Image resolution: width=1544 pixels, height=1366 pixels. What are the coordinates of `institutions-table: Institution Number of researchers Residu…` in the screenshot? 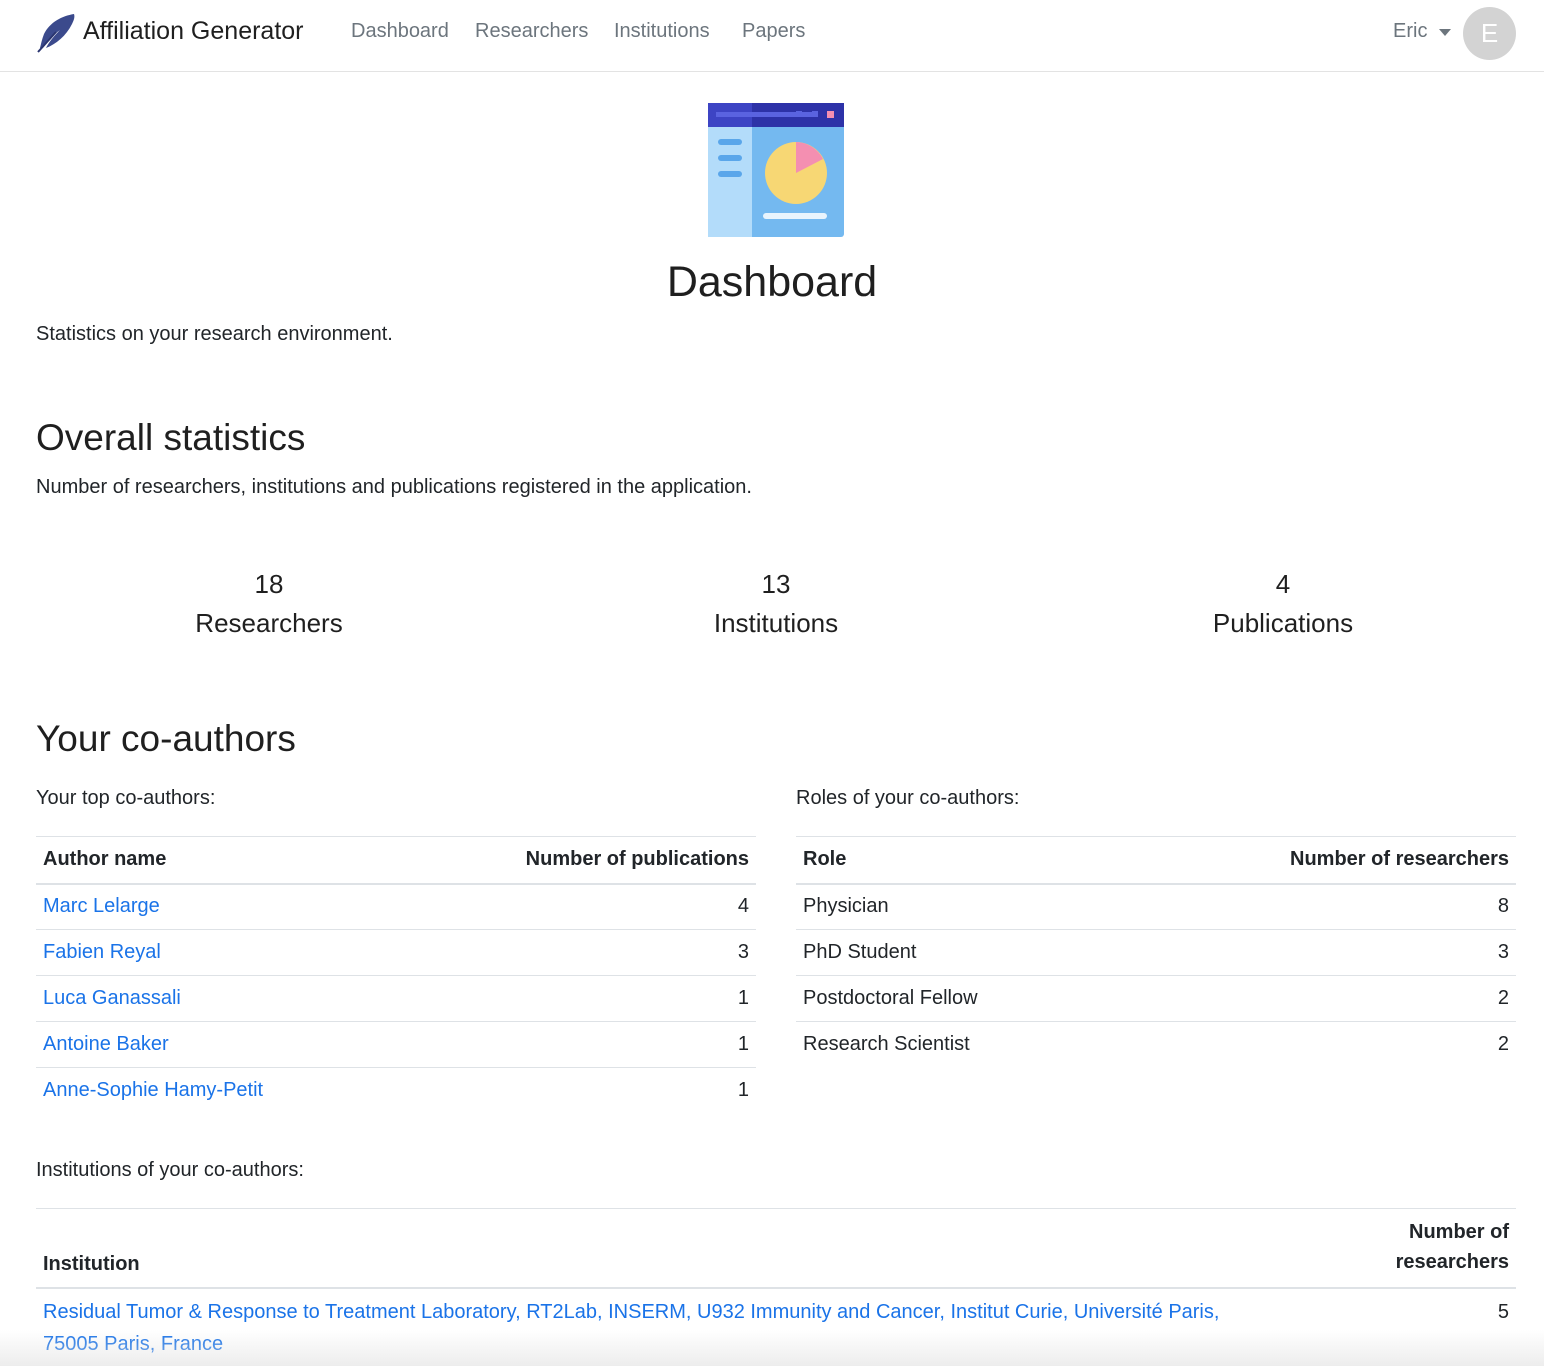 It's located at (776, 1284).